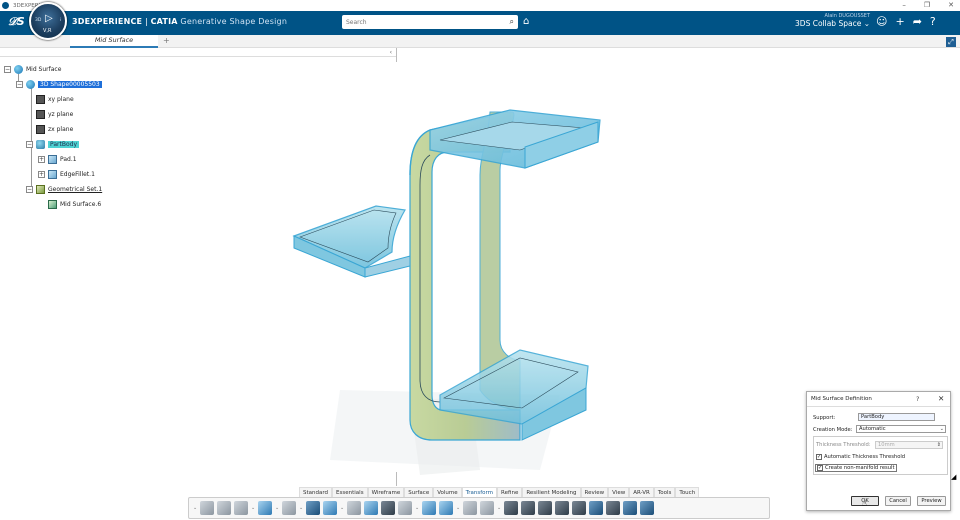  Describe the element at coordinates (224, 508) in the screenshot. I see `copy-icon` at that location.